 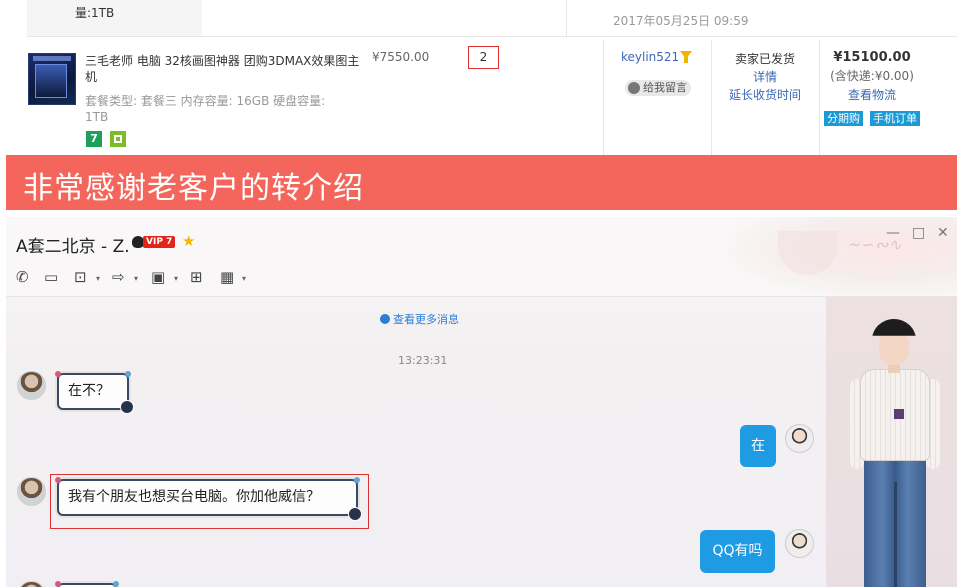 What do you see at coordinates (650, 57) in the screenshot?
I see `buyer-name-link: keylin521` at bounding box center [650, 57].